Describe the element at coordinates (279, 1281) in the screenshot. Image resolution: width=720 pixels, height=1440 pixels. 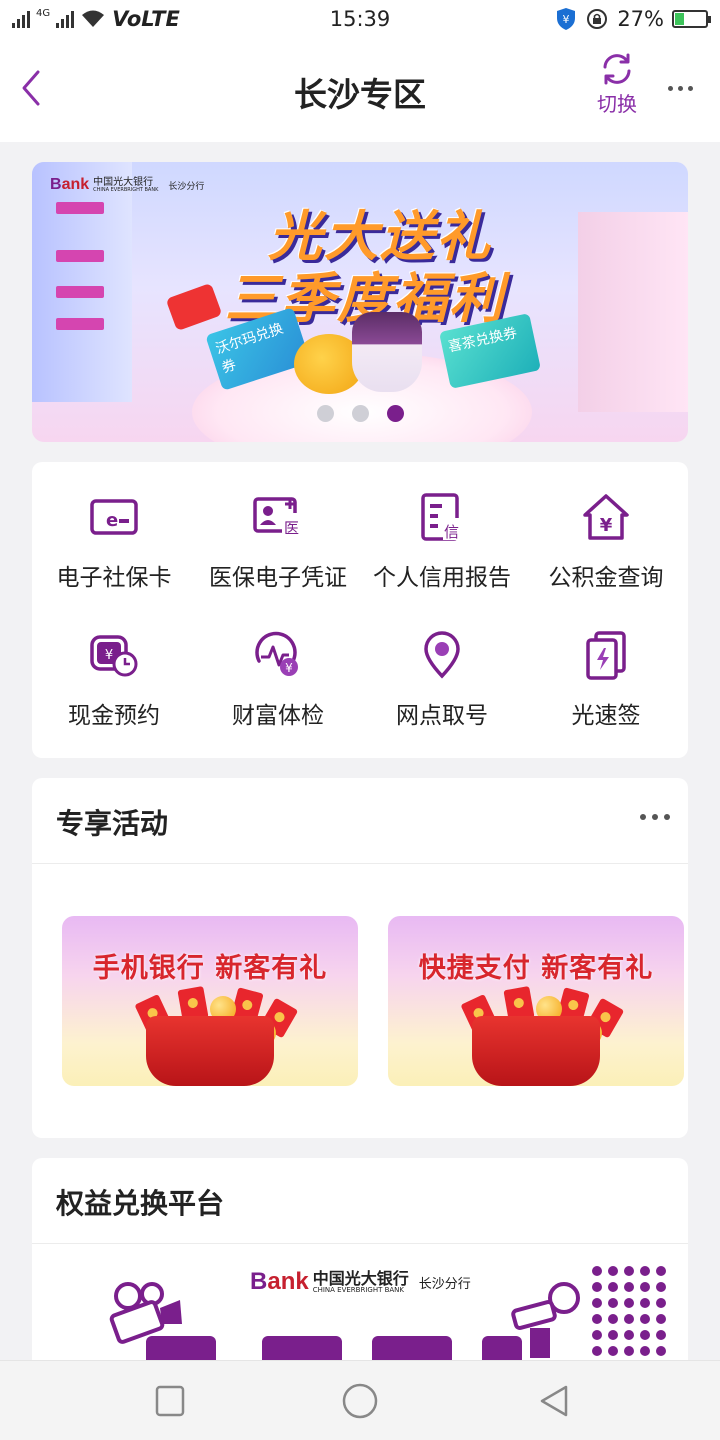
I see `bank-wordmark: Bank` at that location.